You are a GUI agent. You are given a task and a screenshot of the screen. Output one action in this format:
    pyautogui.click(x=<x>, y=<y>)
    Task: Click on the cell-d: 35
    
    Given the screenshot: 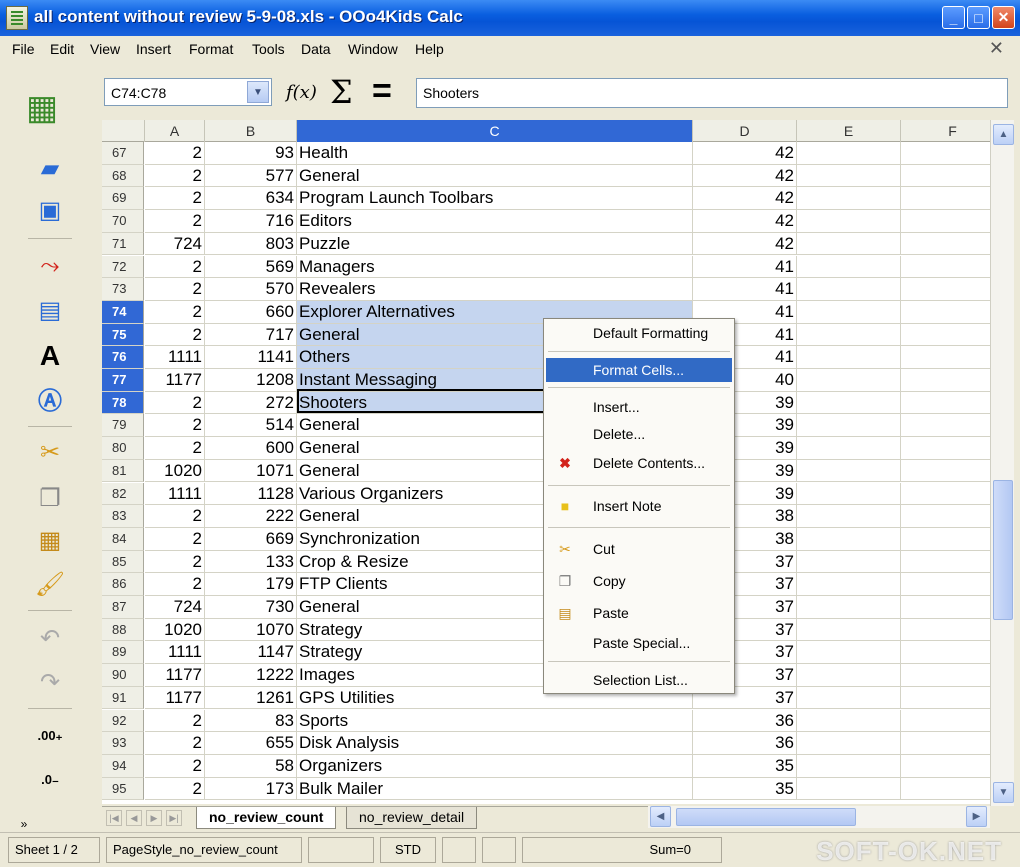 What is the action you would take?
    pyautogui.click(x=745, y=789)
    